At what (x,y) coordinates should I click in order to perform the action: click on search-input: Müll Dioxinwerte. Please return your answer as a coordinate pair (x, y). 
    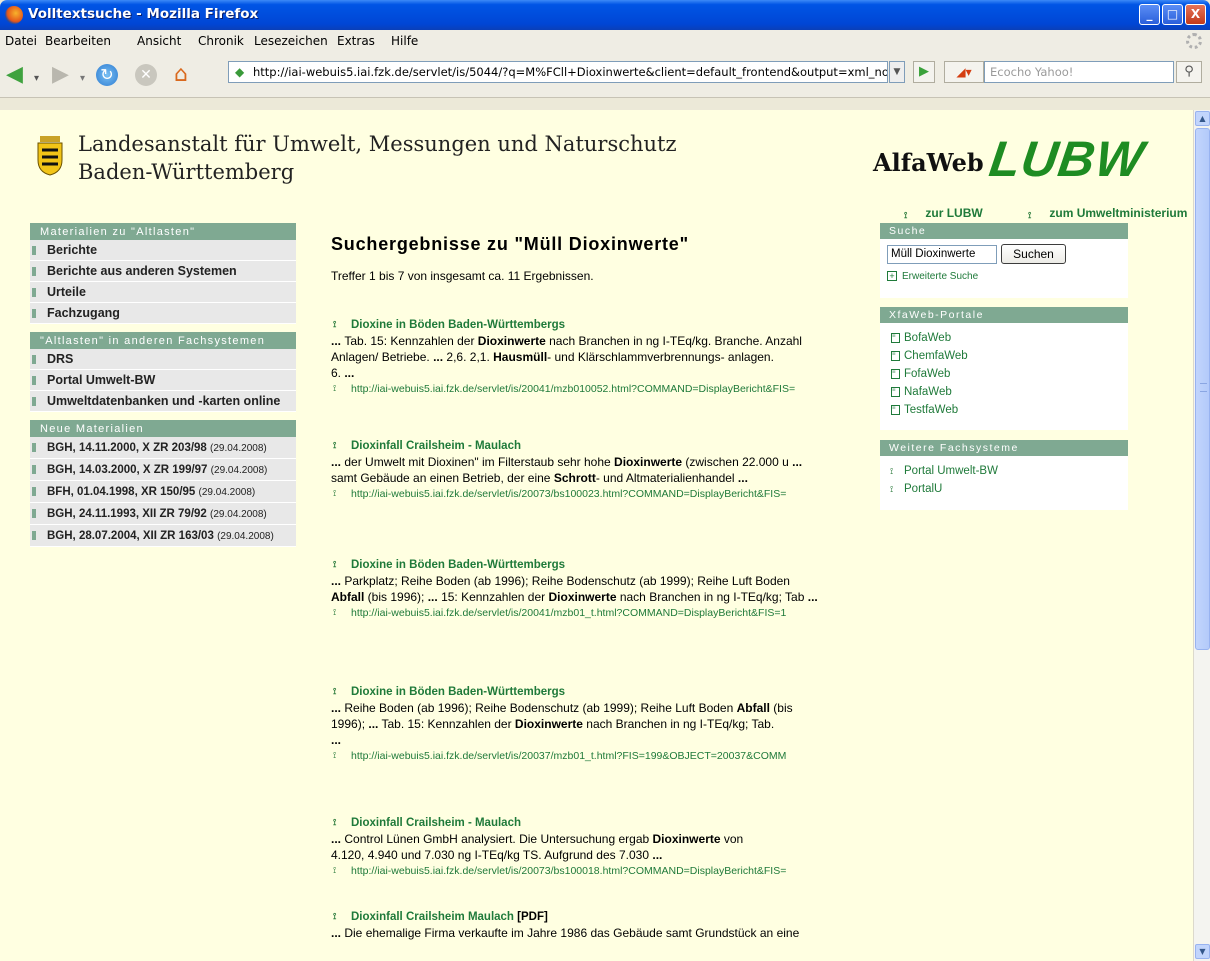
    Looking at the image, I should click on (942, 254).